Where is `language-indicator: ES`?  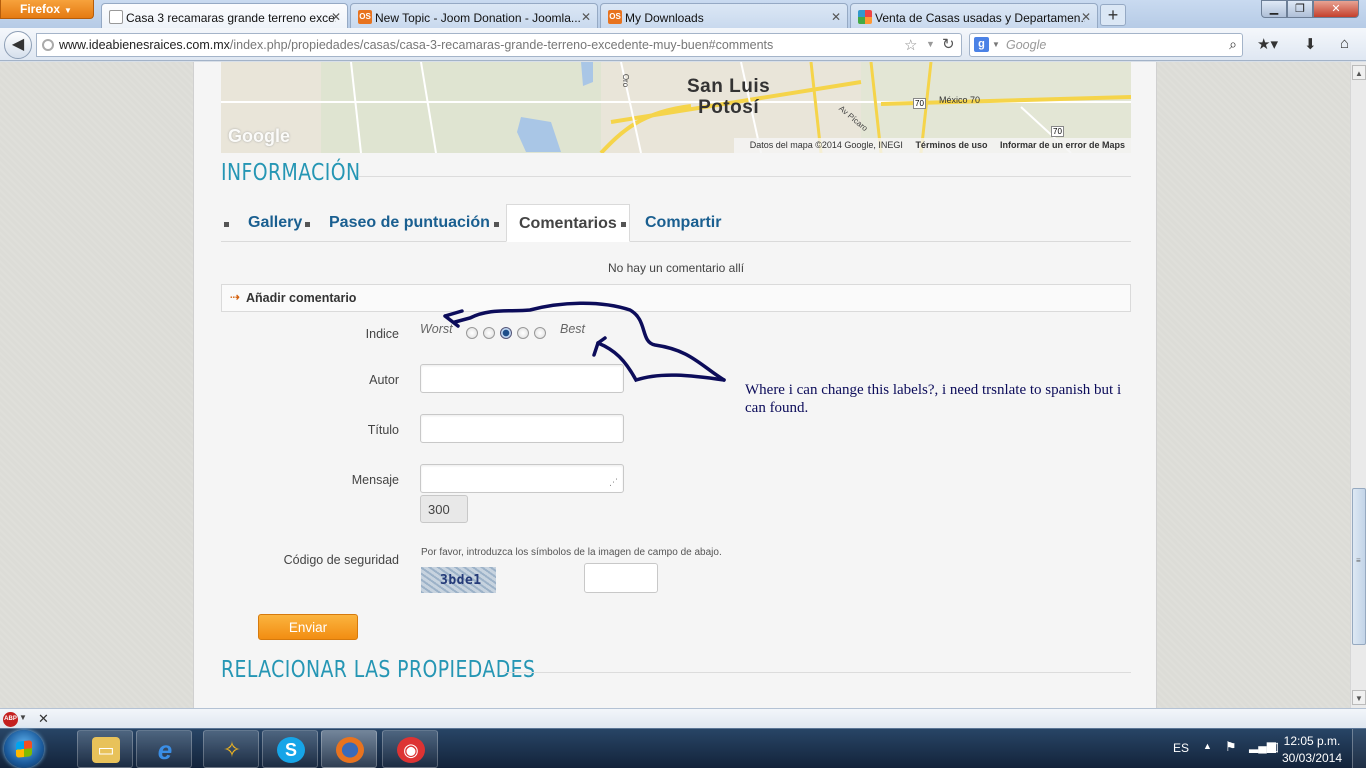
language-indicator: ES is located at coordinates (1181, 748).